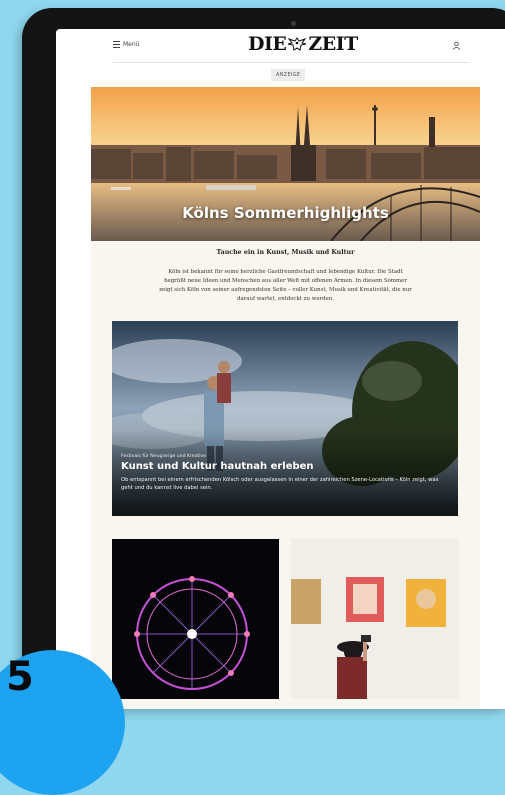  What do you see at coordinates (267, 44) in the screenshot?
I see `logo-text-die: DIE` at bounding box center [267, 44].